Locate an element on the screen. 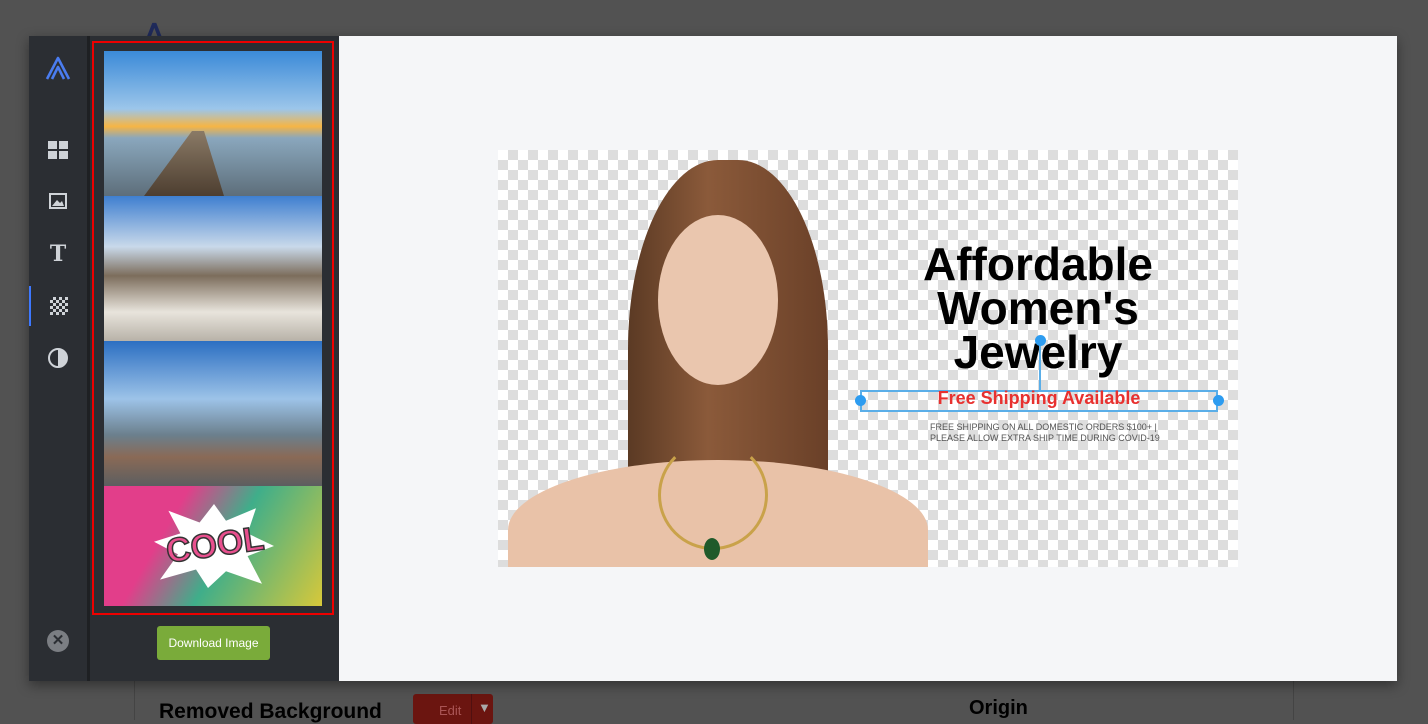 The height and width of the screenshot is (724, 1428). image-icon is located at coordinates (58, 201).